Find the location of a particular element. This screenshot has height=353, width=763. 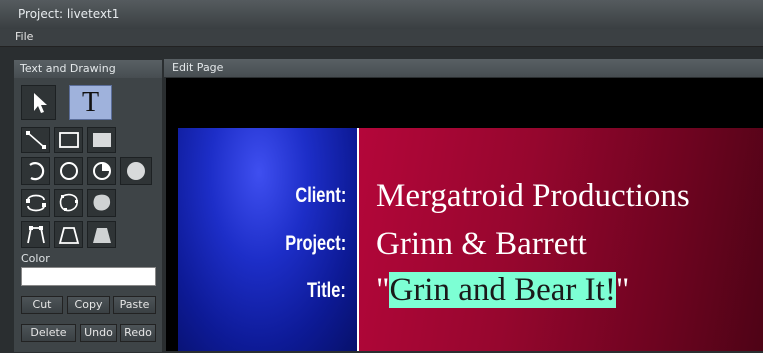

trapezoid-filled-tool is located at coordinates (101, 234).